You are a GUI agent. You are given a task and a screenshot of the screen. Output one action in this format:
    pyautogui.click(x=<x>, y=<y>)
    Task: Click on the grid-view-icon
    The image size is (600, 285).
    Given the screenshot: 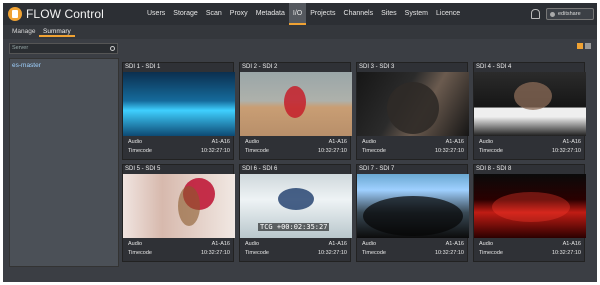 What is the action you would take?
    pyautogui.click(x=580, y=46)
    